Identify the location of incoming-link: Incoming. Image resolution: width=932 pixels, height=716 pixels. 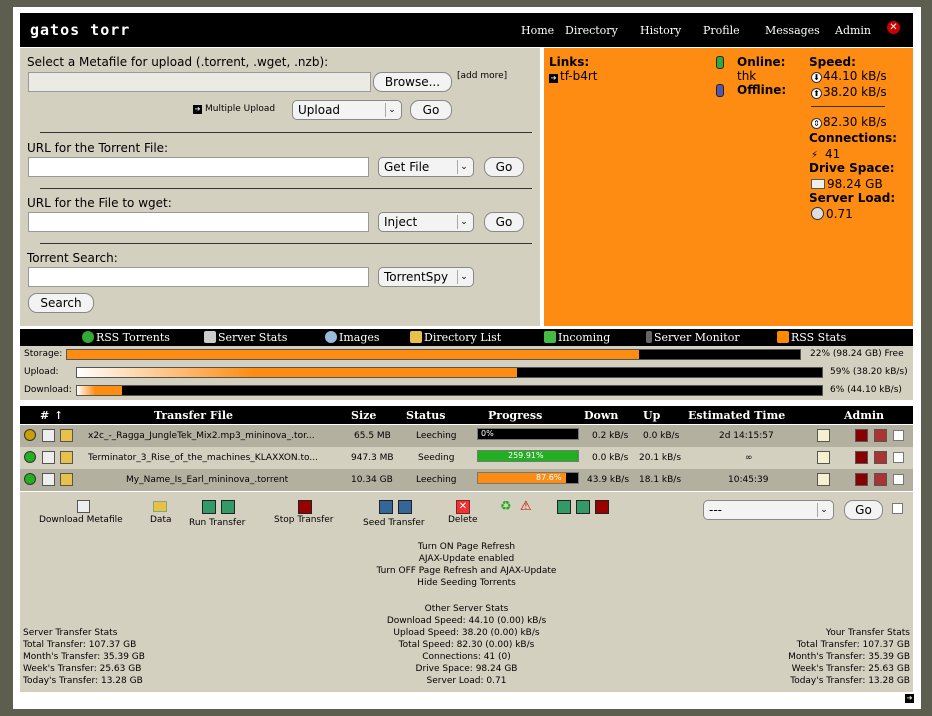
(577, 337).